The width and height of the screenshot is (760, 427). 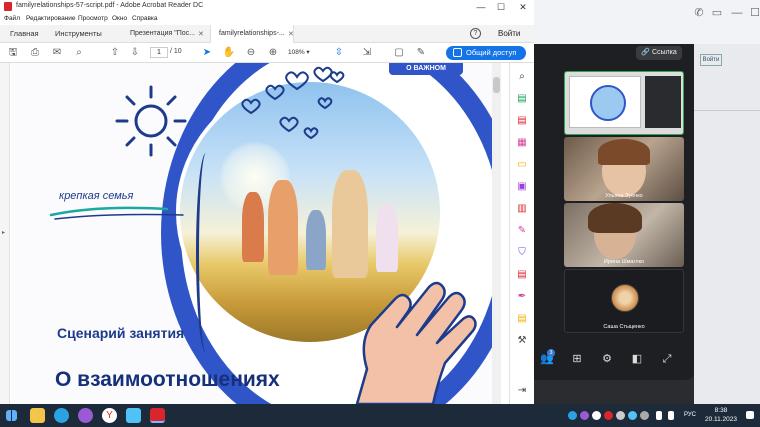 What do you see at coordinates (273, 53) in the screenshot?
I see `zoom-in-icon: ⊕` at bounding box center [273, 53].